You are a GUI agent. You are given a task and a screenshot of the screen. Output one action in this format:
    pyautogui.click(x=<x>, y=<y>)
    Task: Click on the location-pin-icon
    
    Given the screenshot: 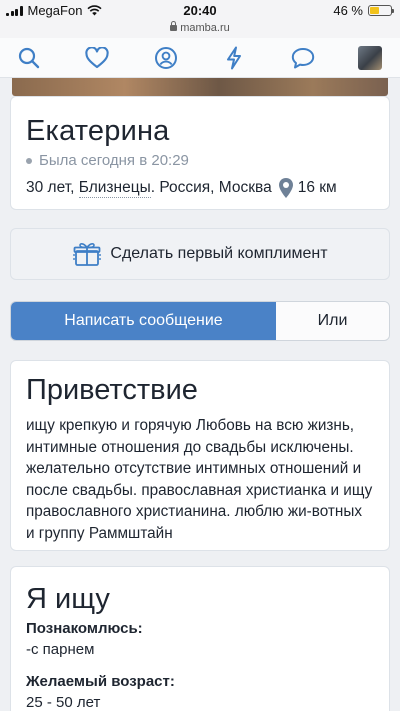 What is the action you would take?
    pyautogui.click(x=286, y=188)
    